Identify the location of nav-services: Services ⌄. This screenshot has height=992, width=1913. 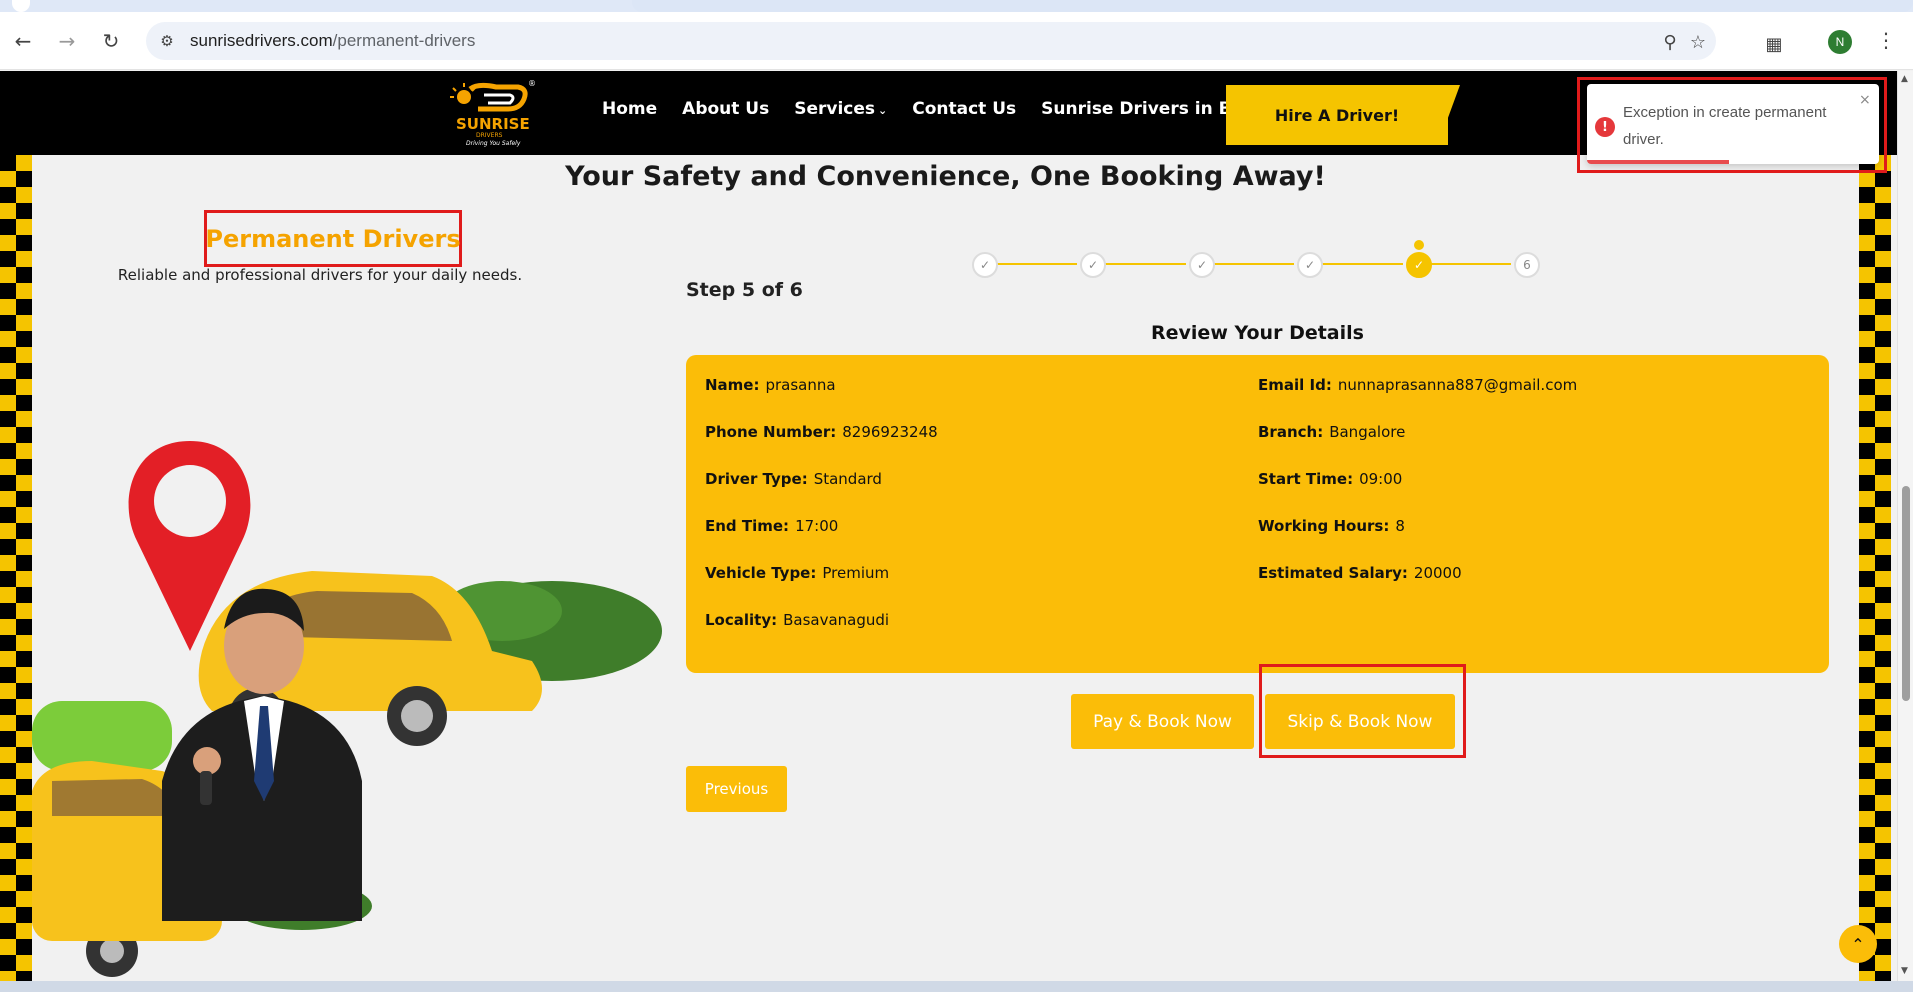
(840, 109).